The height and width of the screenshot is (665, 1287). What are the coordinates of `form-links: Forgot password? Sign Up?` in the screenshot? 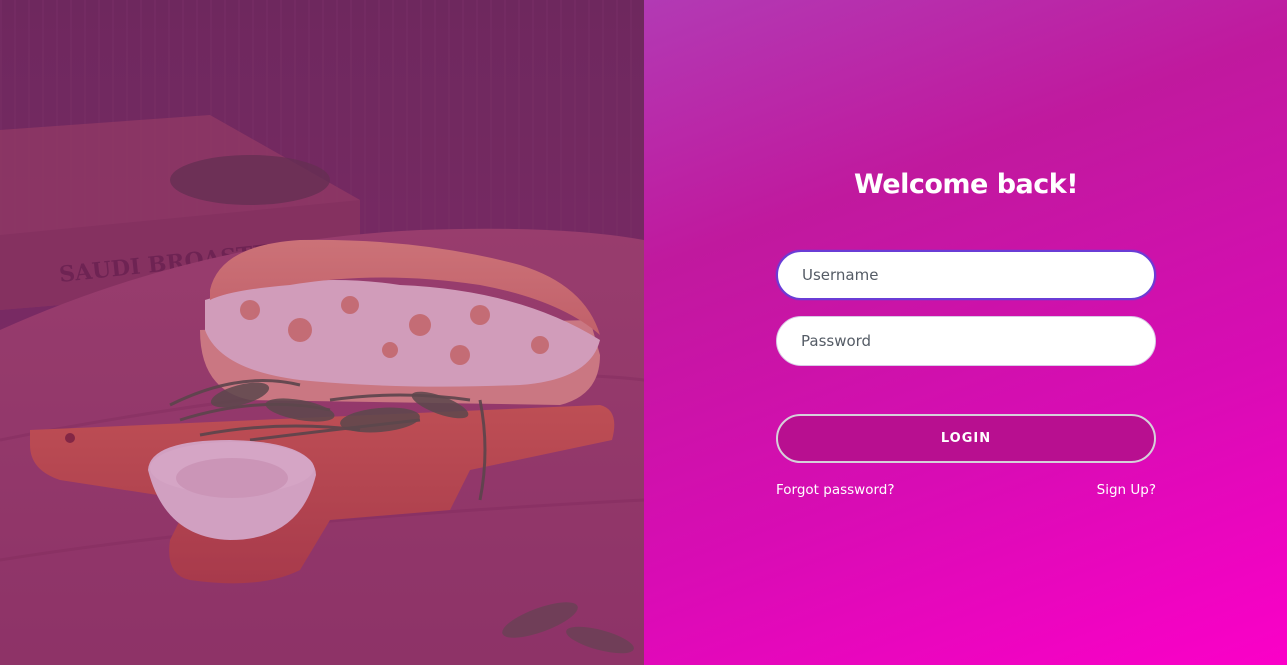 It's located at (966, 490).